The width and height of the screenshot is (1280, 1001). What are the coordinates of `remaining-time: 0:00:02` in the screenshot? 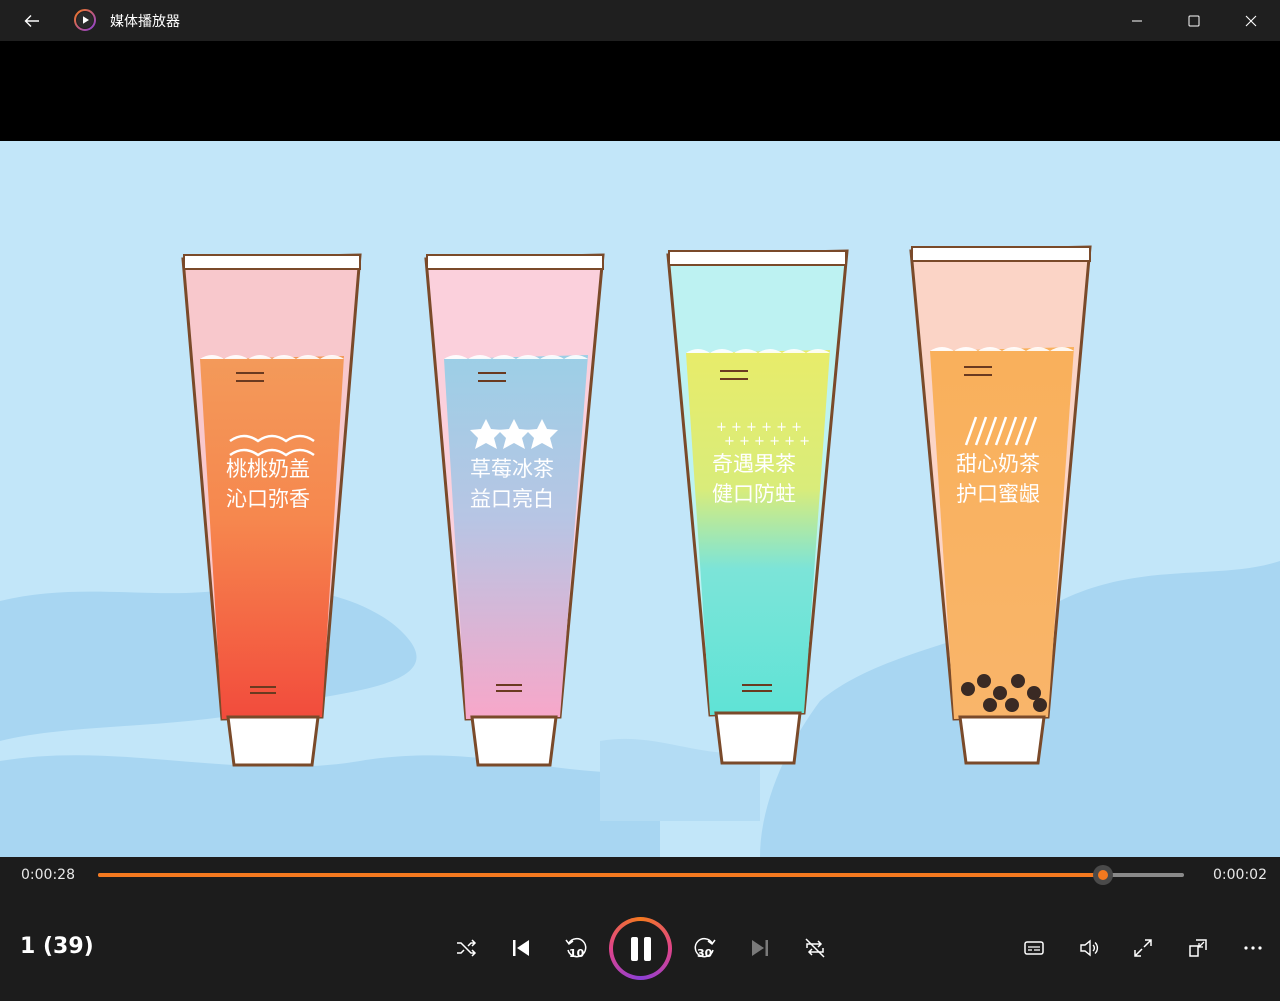 It's located at (1240, 875).